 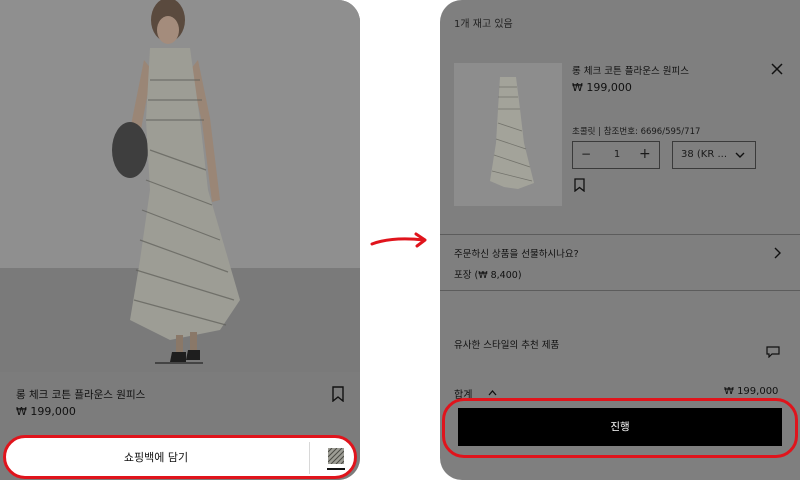 What do you see at coordinates (777, 253) in the screenshot?
I see `chevron-right-icon` at bounding box center [777, 253].